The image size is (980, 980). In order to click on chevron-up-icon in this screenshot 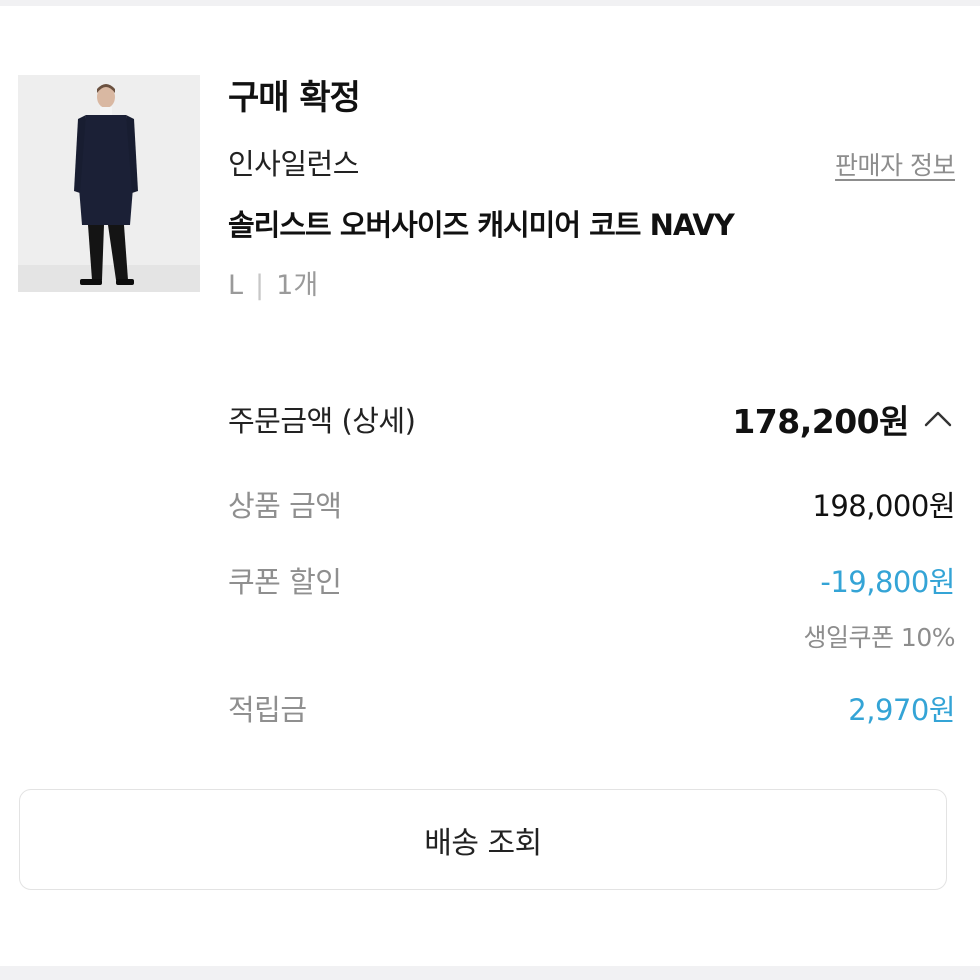, I will do `click(938, 419)`.